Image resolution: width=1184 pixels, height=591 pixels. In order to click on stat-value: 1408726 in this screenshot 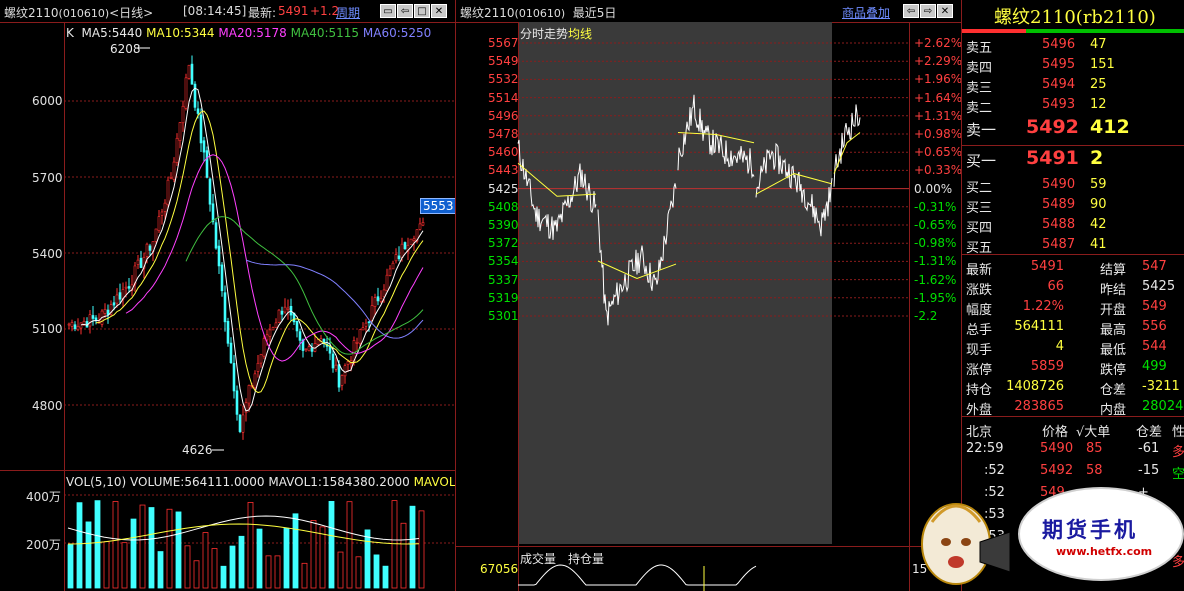, I will do `click(1035, 386)`.